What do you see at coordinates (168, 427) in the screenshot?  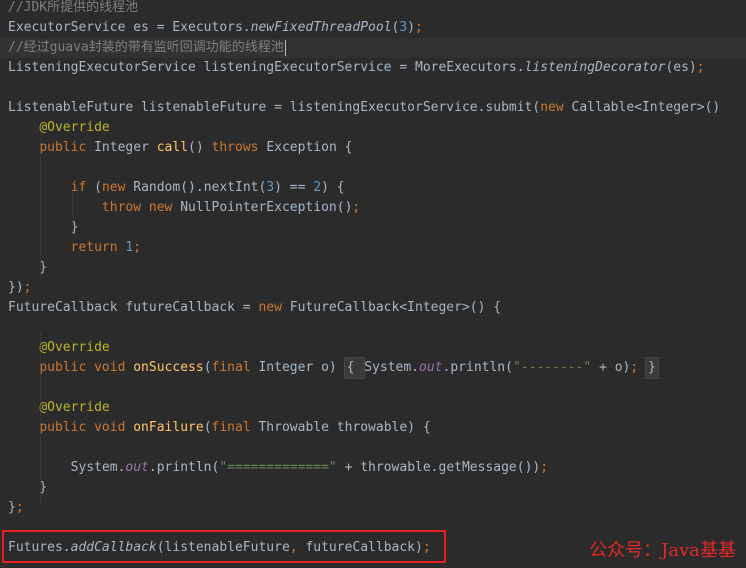 I see `code-token: onFailure` at bounding box center [168, 427].